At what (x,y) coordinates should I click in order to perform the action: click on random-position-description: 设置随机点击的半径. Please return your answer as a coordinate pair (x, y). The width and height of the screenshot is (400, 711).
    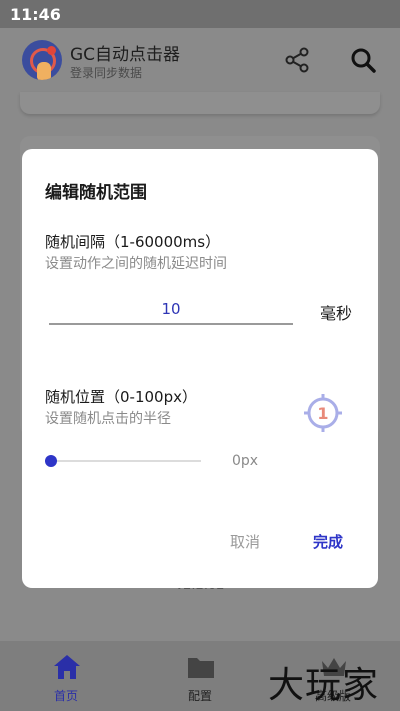
    Looking at the image, I should click on (108, 419).